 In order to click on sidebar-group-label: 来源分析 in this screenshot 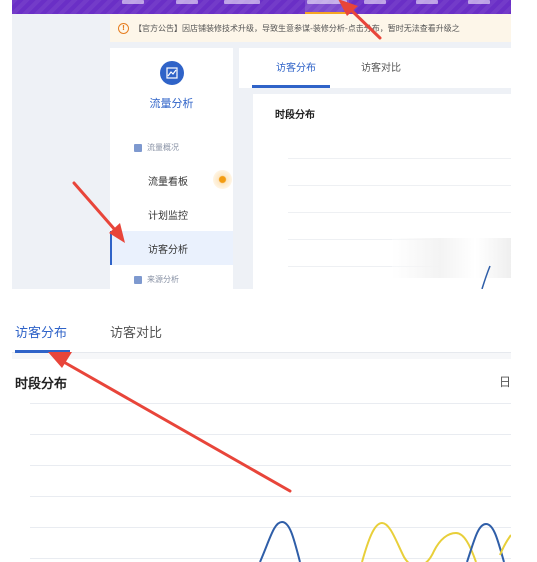, I will do `click(163, 279)`.